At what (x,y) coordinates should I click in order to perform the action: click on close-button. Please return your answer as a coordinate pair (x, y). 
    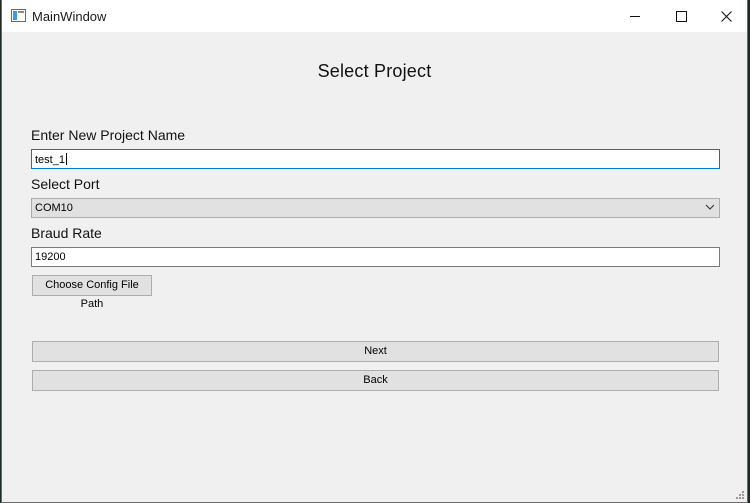
    Looking at the image, I should click on (726, 16).